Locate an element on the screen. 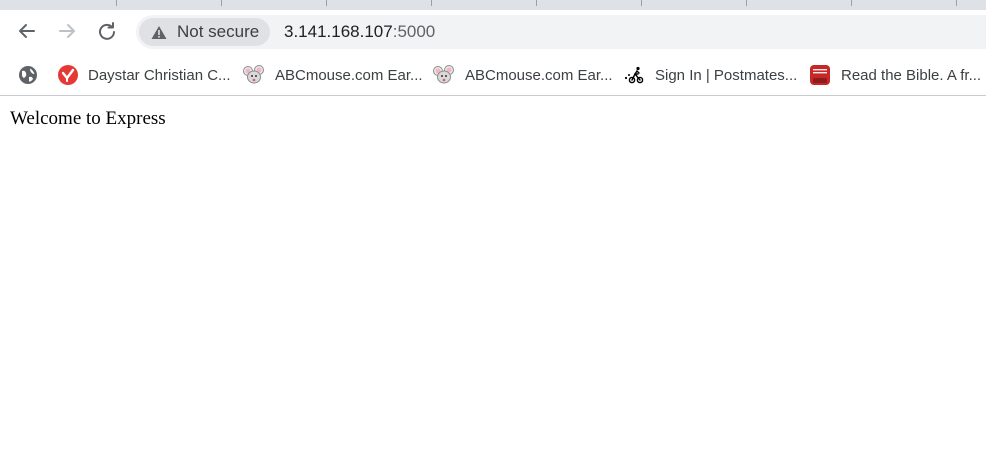 The image size is (986, 455). arrow-left-icon is located at coordinates (27, 31).